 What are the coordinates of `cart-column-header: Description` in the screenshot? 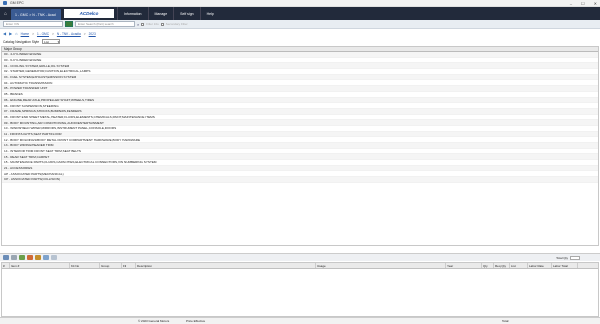 It's located at (226, 265).